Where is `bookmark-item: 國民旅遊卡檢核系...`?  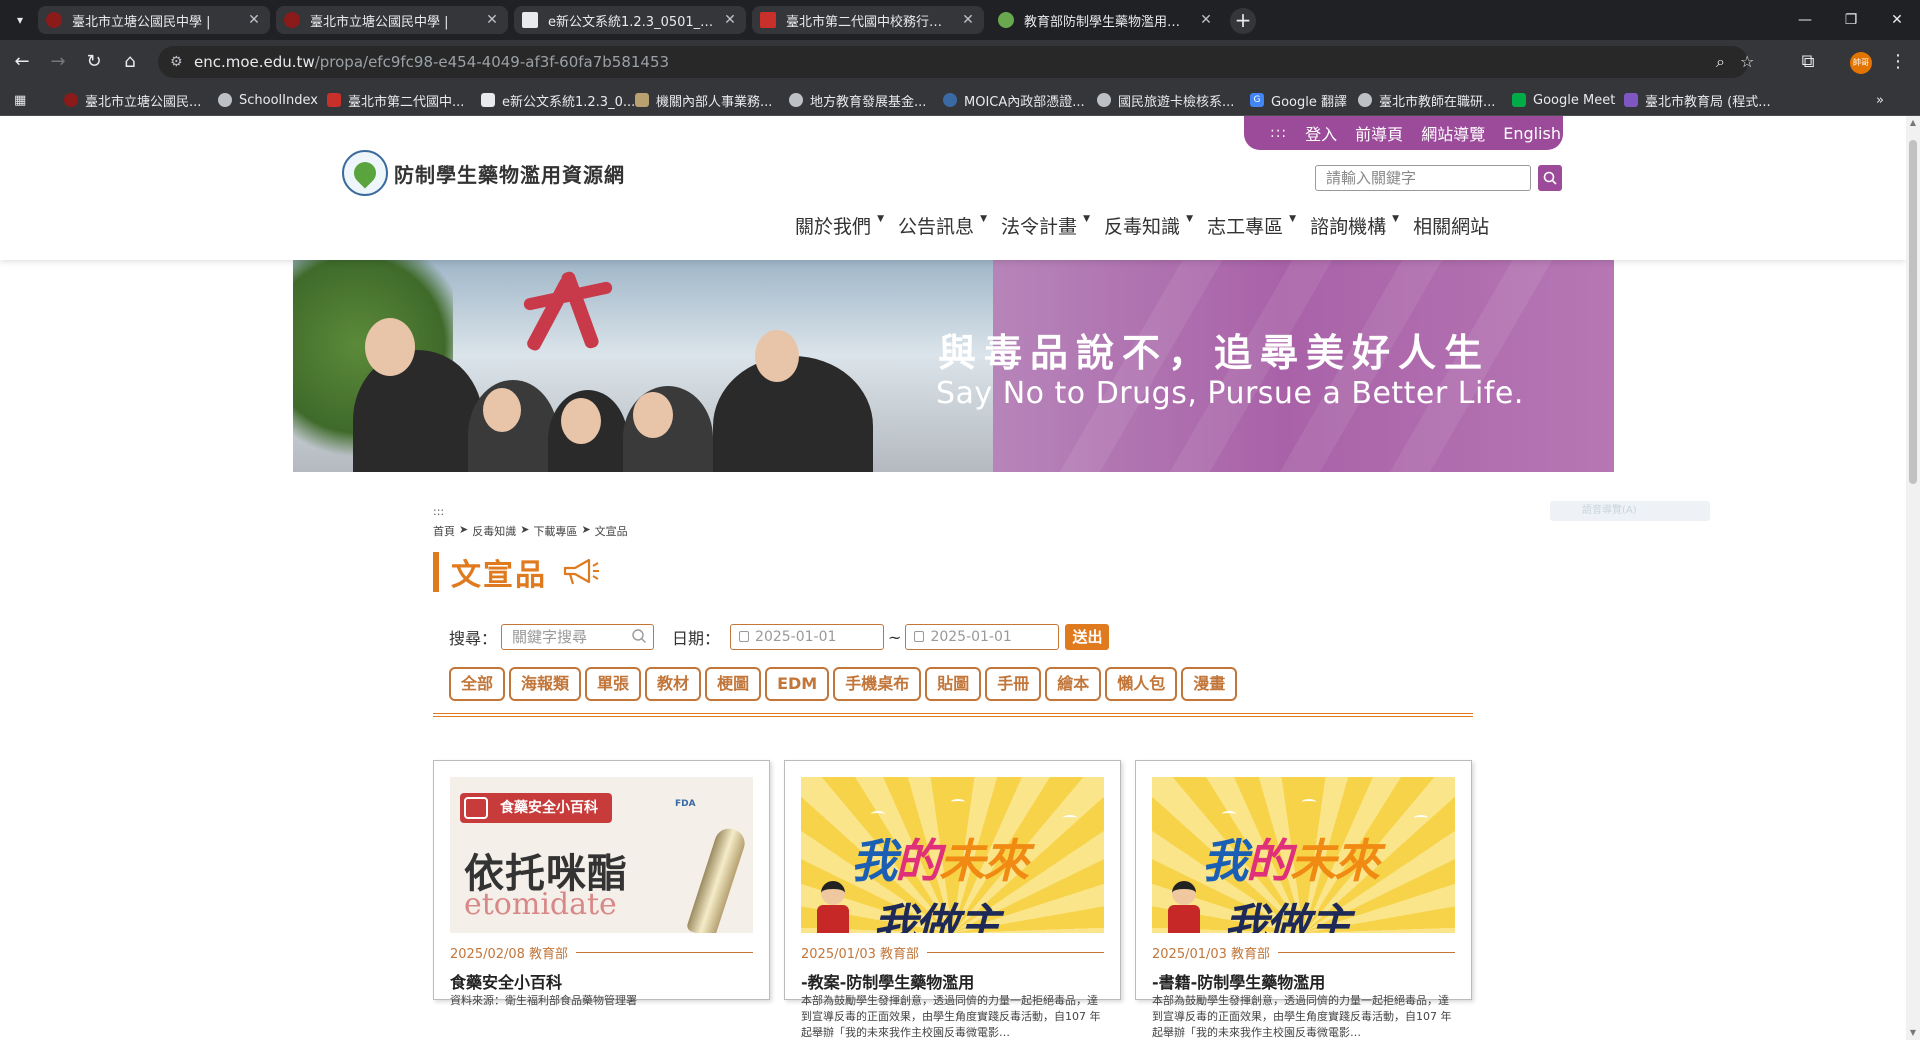 bookmark-item: 國民旅遊卡檢核系... is located at coordinates (1165, 100).